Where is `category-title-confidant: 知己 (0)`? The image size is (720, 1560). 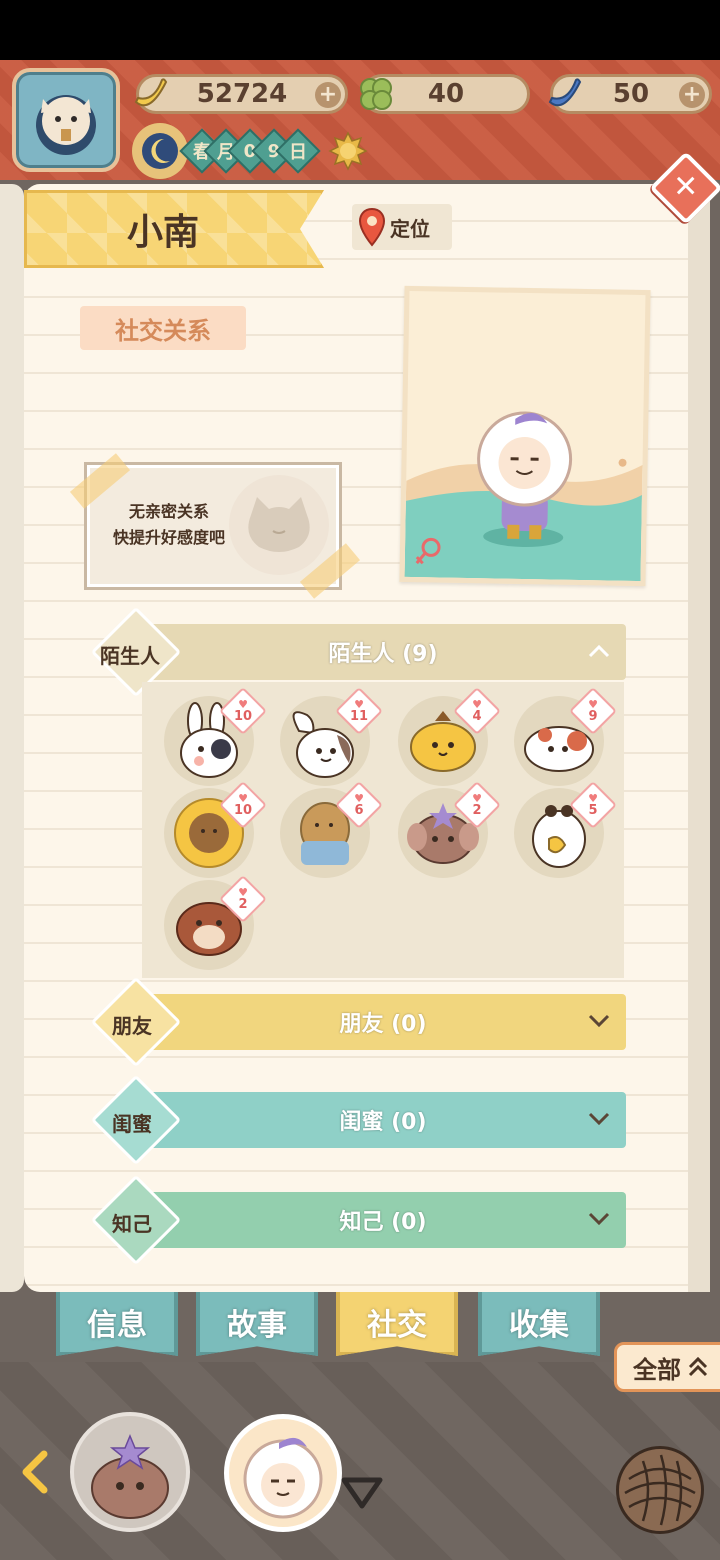
category-title-confidant: 知己 (0) is located at coordinates (383, 1222).